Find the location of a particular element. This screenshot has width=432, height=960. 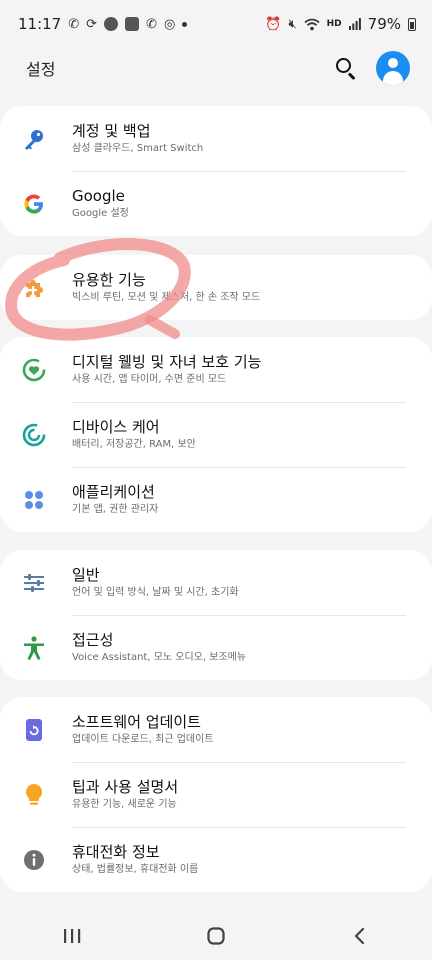

setting-title: 유용한 기능 is located at coordinates (109, 279).